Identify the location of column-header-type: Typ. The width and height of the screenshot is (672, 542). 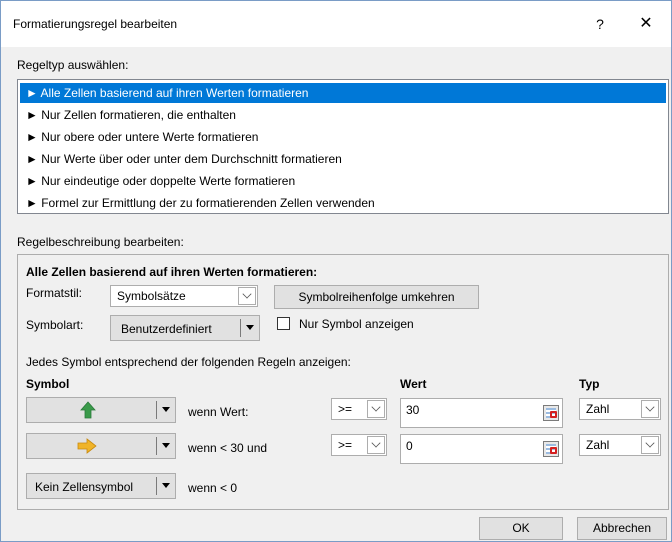
(589, 384).